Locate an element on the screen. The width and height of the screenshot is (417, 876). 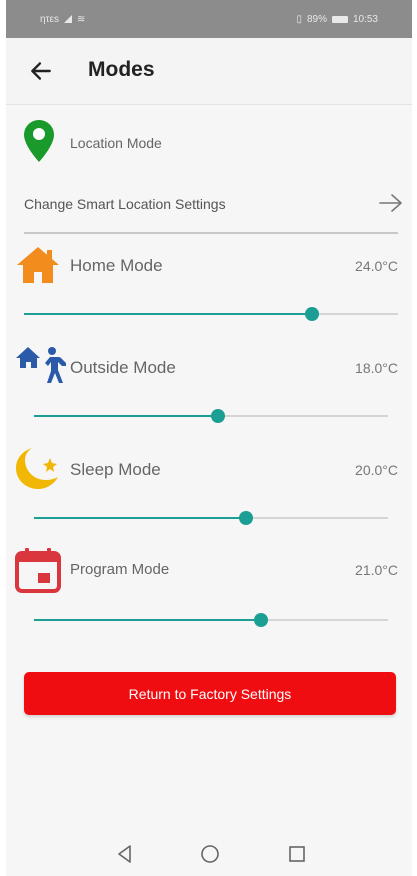
sleep-mode-slider is located at coordinates (211, 518).